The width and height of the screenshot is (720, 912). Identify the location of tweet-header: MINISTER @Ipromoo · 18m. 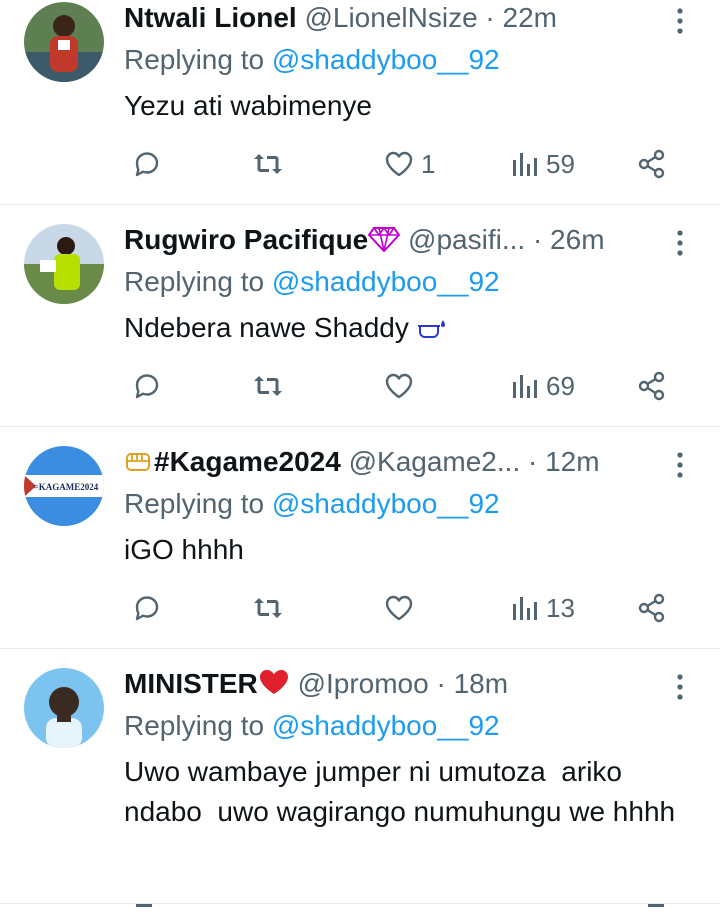
(392, 684).